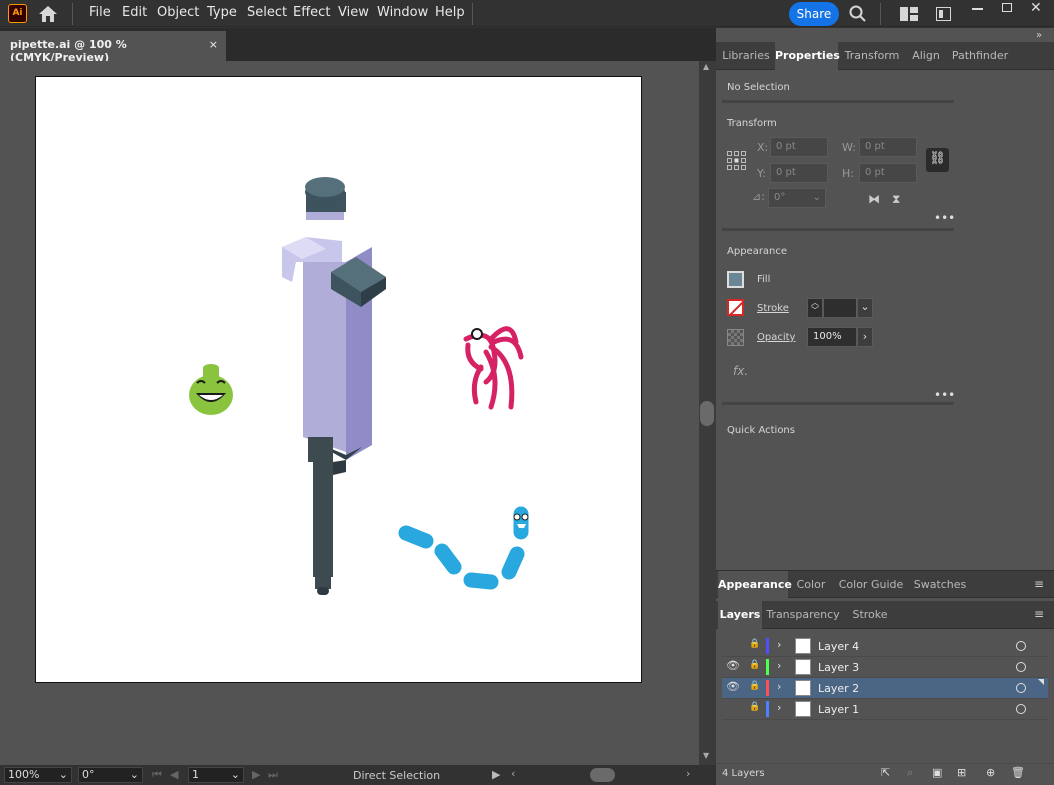 The width and height of the screenshot is (1054, 785). What do you see at coordinates (888, 173) in the screenshot?
I see `h-field: 0 pt` at bounding box center [888, 173].